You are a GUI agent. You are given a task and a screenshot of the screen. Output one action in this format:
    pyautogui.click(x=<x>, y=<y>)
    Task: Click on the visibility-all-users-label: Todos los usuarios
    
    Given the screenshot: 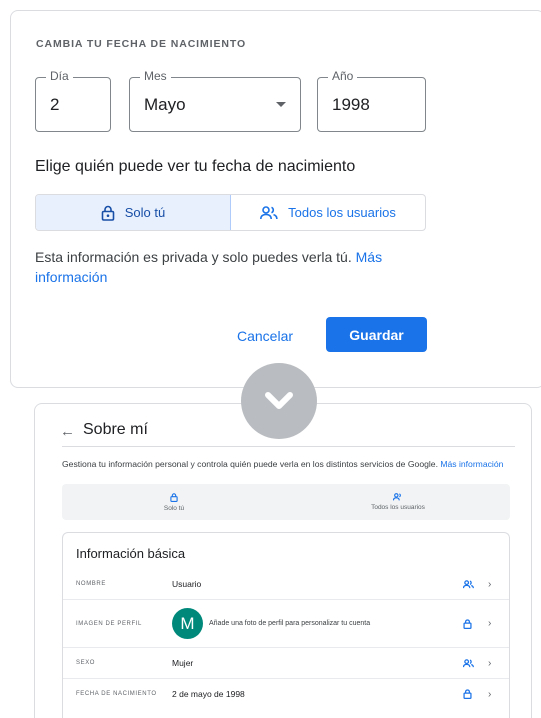 What is the action you would take?
    pyautogui.click(x=342, y=212)
    